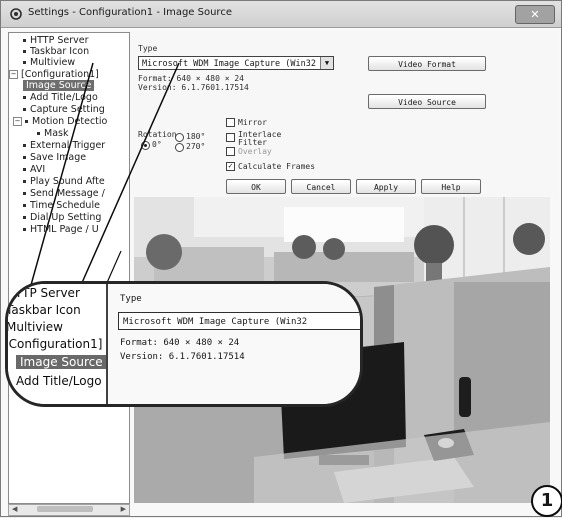 Image resolution: width=562 pixels, height=518 pixels. What do you see at coordinates (180, 343) in the screenshot?
I see `callout-format-text: Format: 640 × 480 × 24` at bounding box center [180, 343].